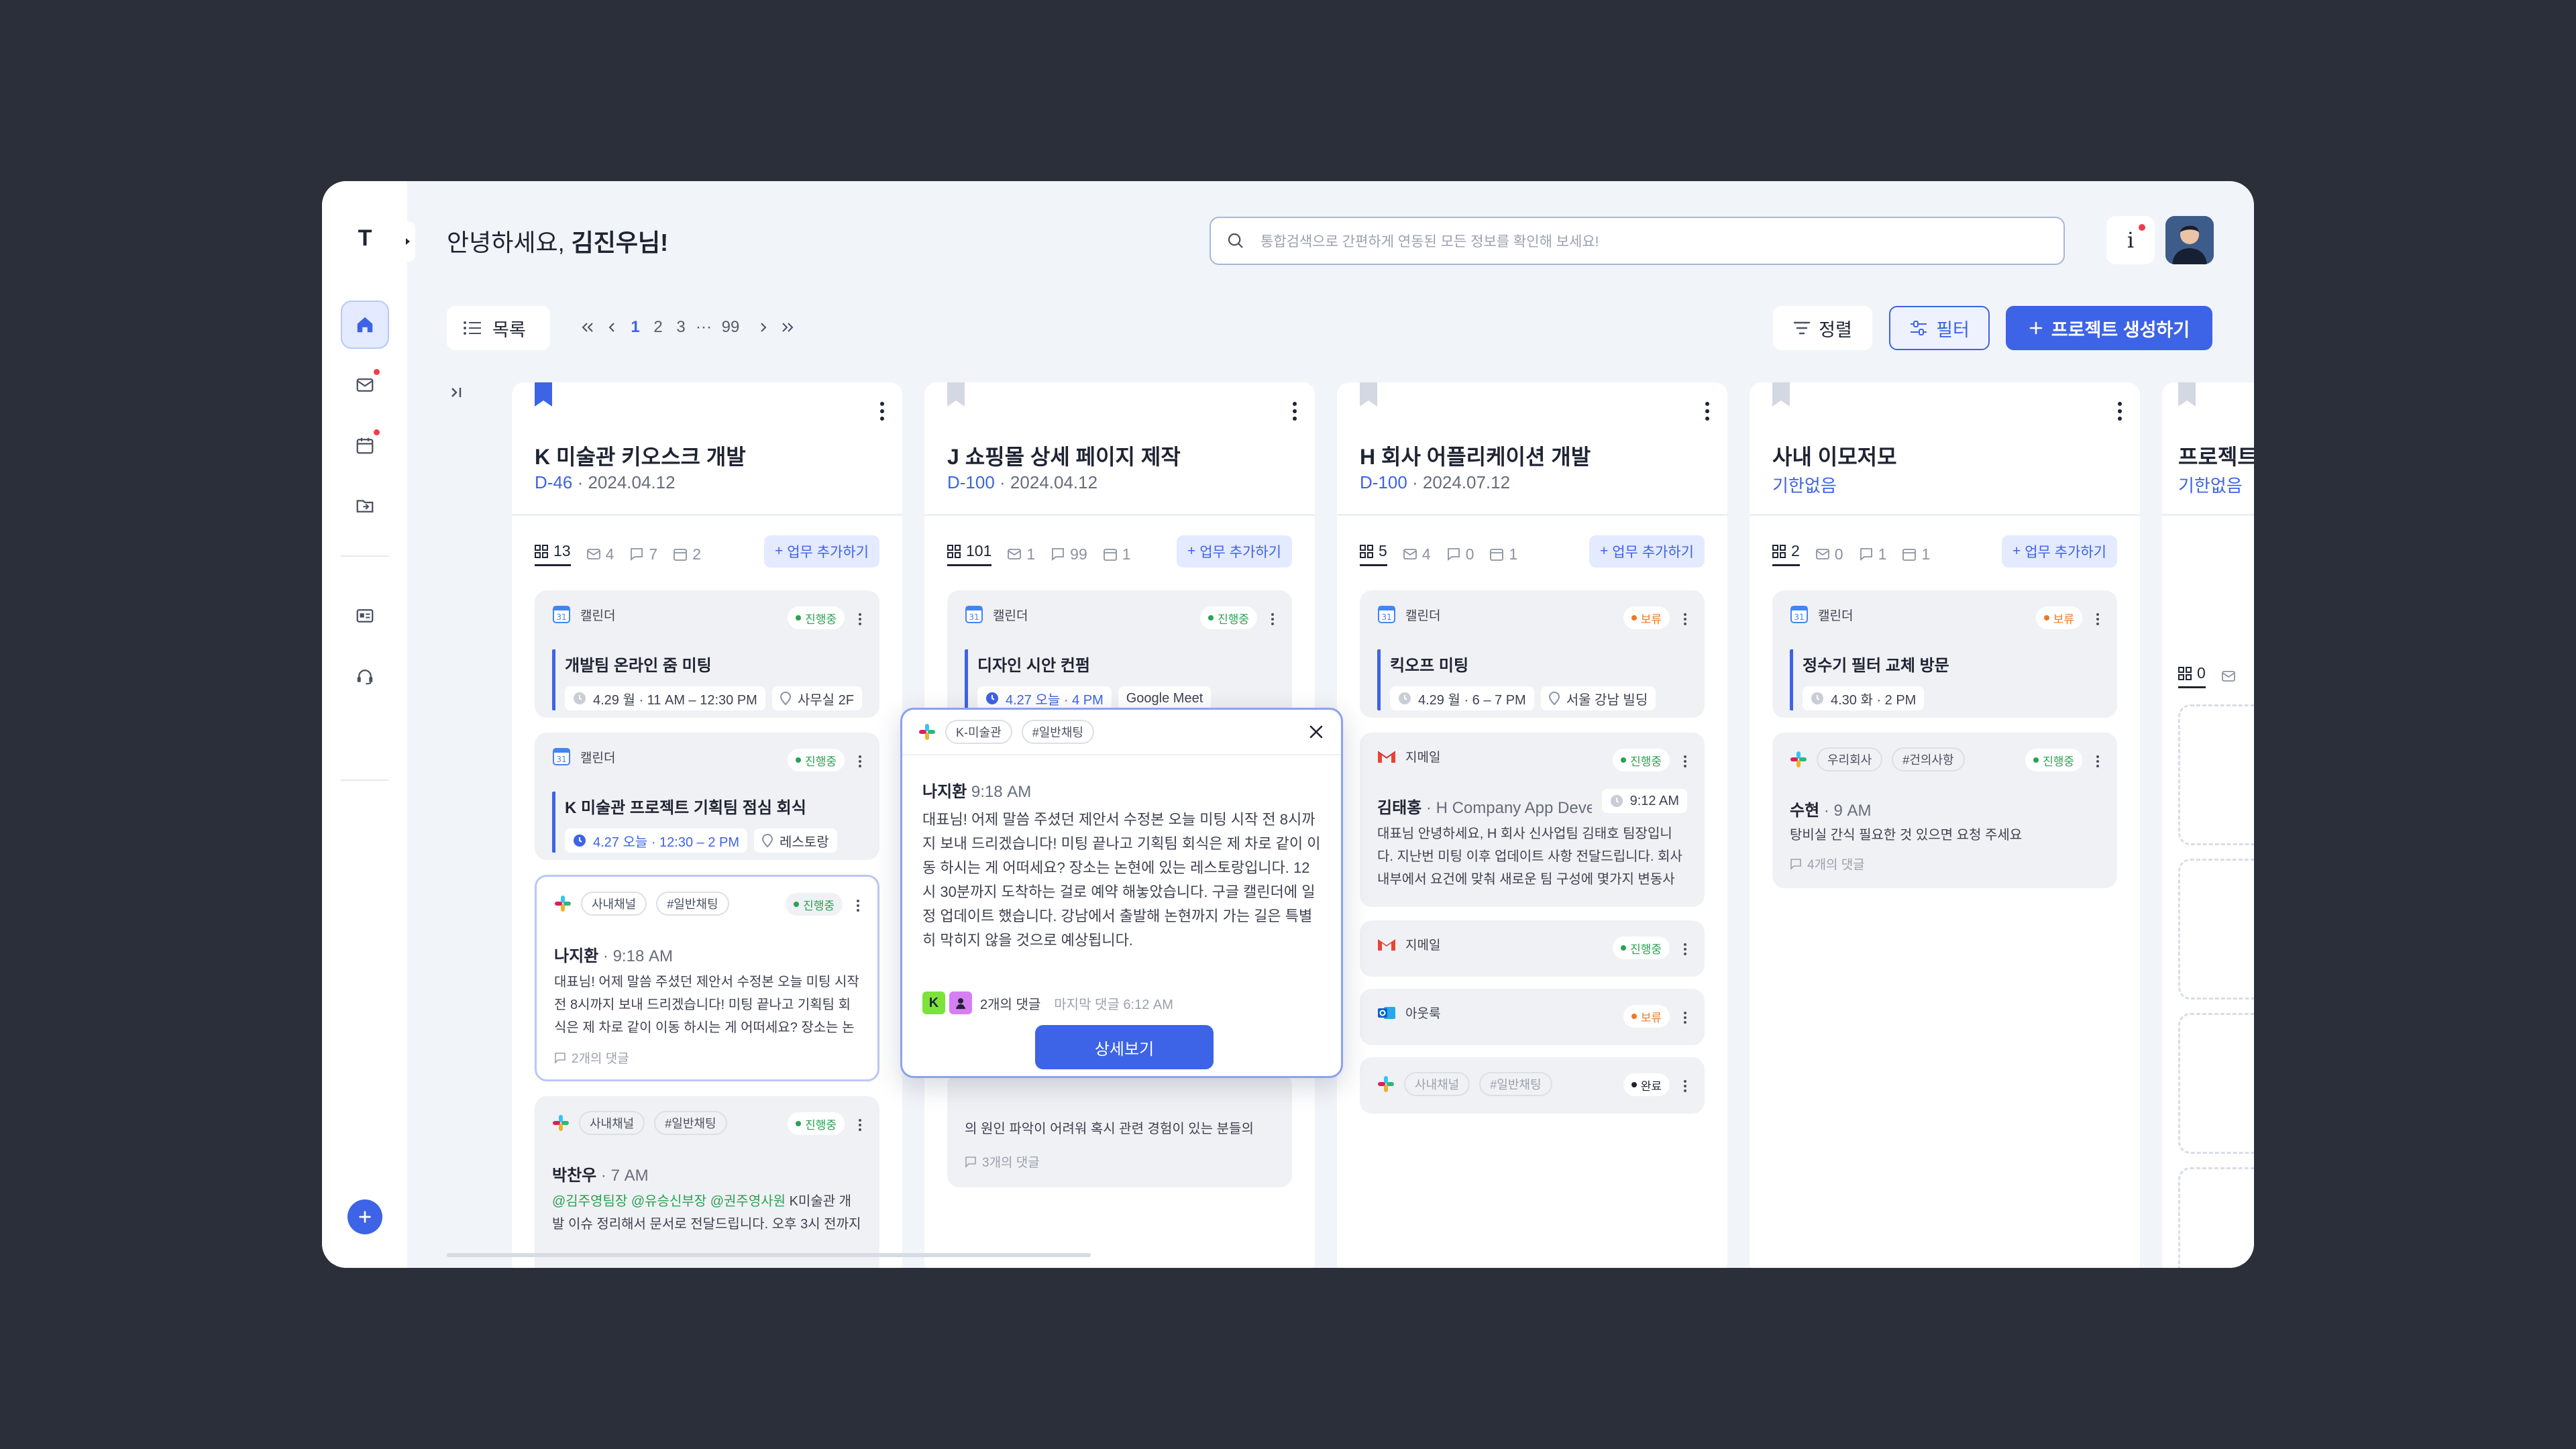 This screenshot has height=1449, width=2576. Describe the element at coordinates (1373, 554) in the screenshot. I see `tasks-count-tab: 5` at that location.